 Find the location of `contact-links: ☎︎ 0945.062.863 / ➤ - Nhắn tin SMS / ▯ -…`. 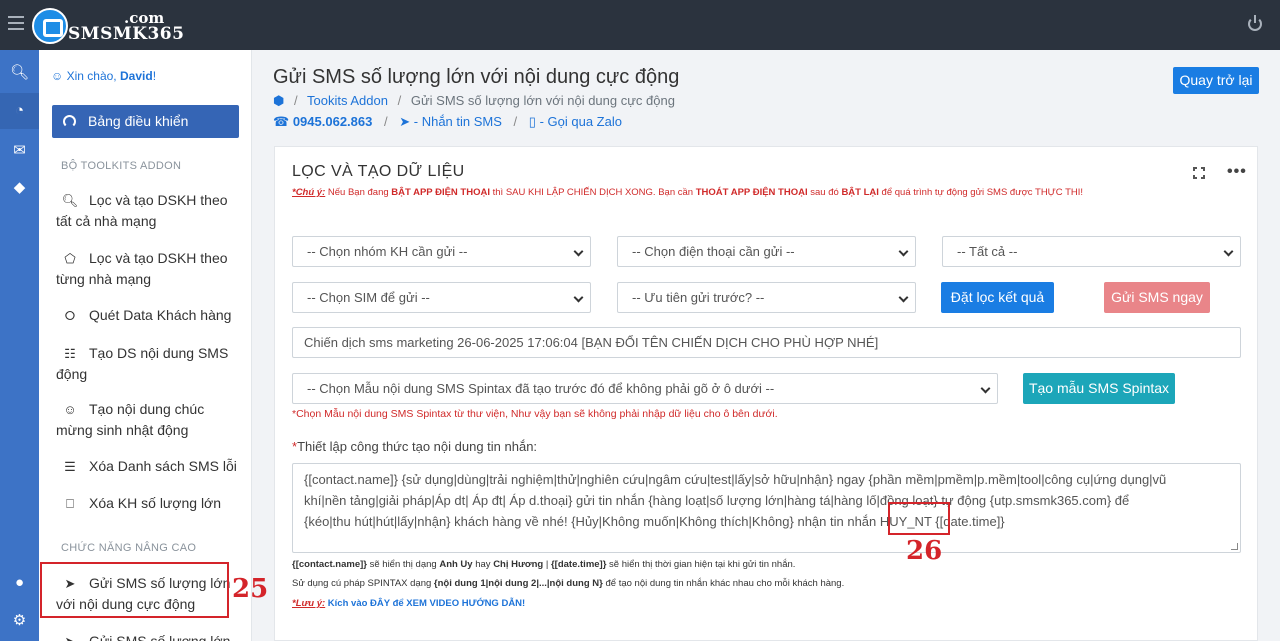

contact-links: ☎︎ 0945.062.863 / ➤ - Nhắn tin SMS / ▯ -… is located at coordinates (447, 121).